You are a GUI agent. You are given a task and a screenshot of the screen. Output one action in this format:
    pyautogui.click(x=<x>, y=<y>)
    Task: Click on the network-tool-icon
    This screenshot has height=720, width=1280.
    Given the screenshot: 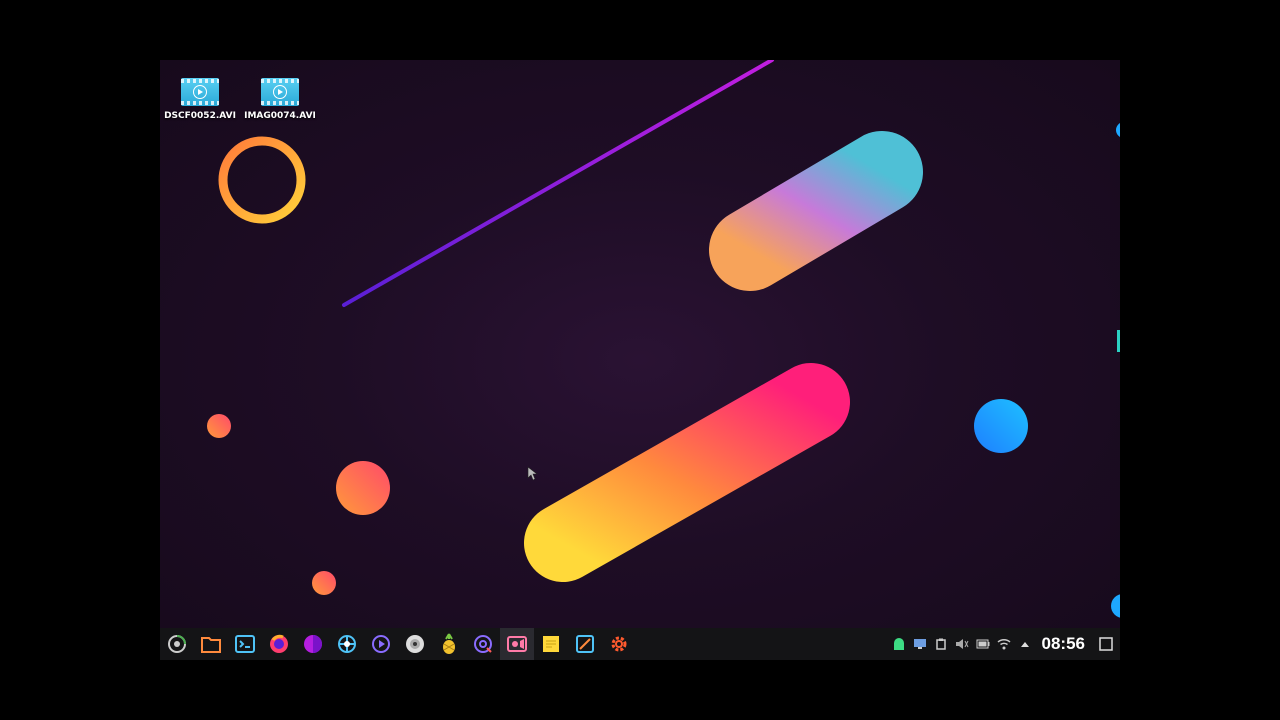 What is the action you would take?
    pyautogui.click(x=347, y=644)
    